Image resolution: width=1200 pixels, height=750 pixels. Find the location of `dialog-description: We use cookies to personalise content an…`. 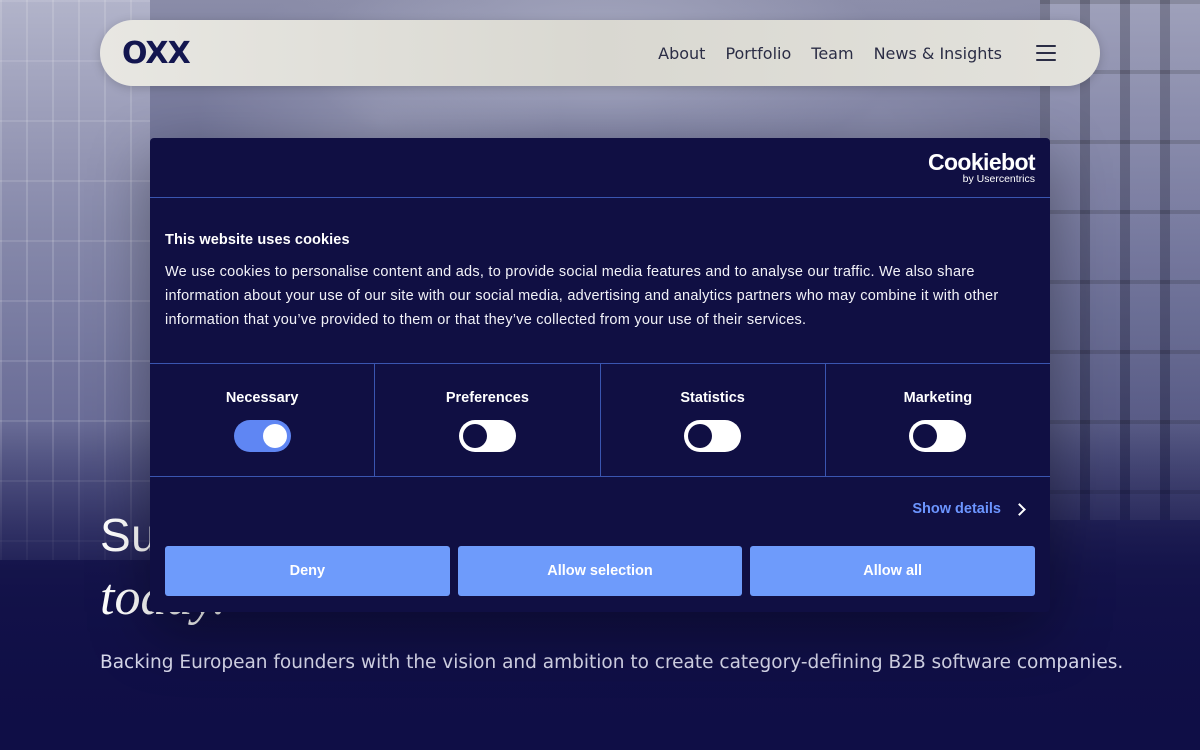

dialog-description: We use cookies to personalise content an… is located at coordinates (582, 296).